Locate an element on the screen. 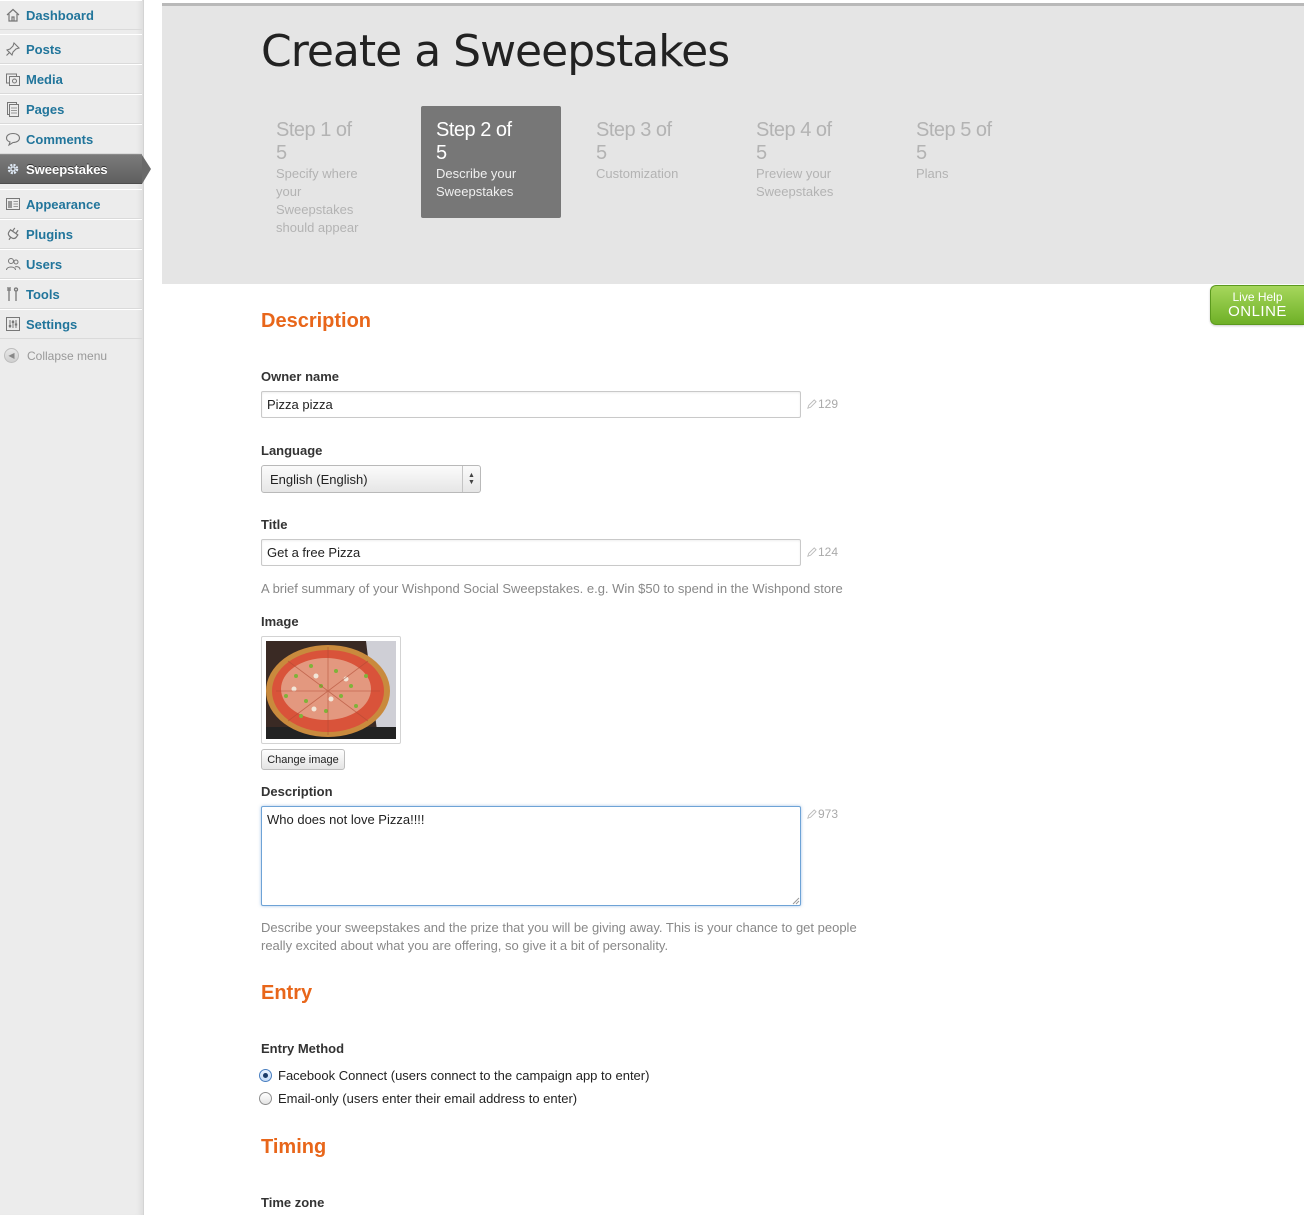 The height and width of the screenshot is (1215, 1304). sidebar-item-label: Tools is located at coordinates (43, 294).